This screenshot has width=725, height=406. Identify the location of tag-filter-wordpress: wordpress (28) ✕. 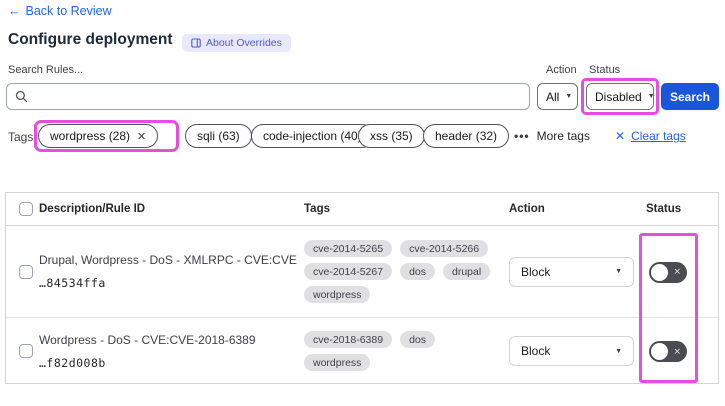
(98, 136).